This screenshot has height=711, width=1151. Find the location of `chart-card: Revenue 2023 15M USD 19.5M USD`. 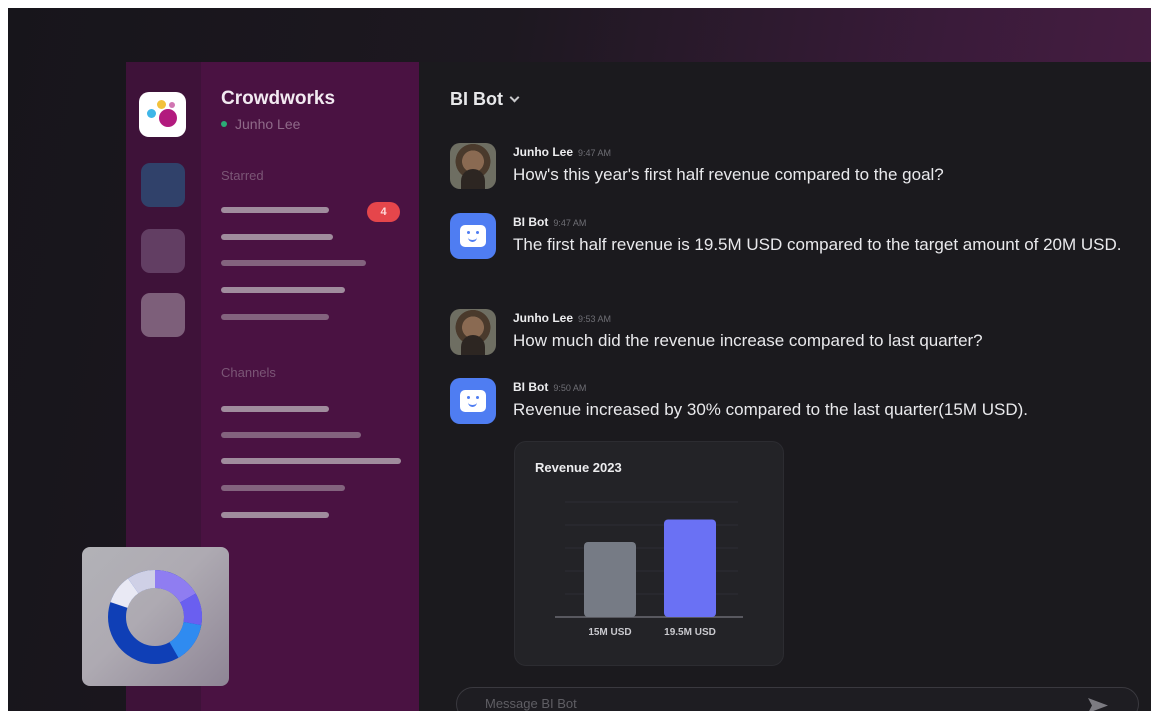

chart-card: Revenue 2023 15M USD 19.5M USD is located at coordinates (649, 553).